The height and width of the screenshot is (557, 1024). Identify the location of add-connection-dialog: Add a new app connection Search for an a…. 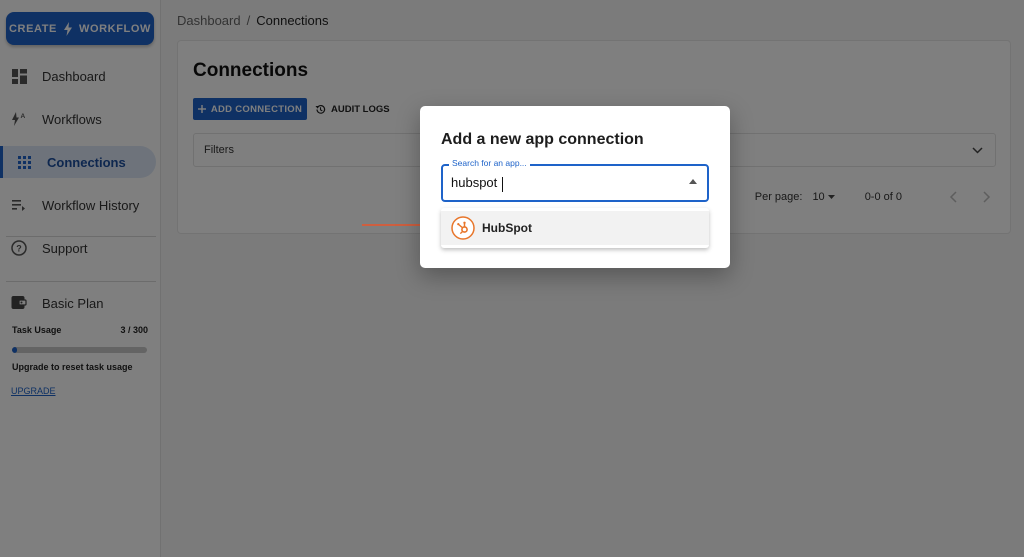
(575, 187).